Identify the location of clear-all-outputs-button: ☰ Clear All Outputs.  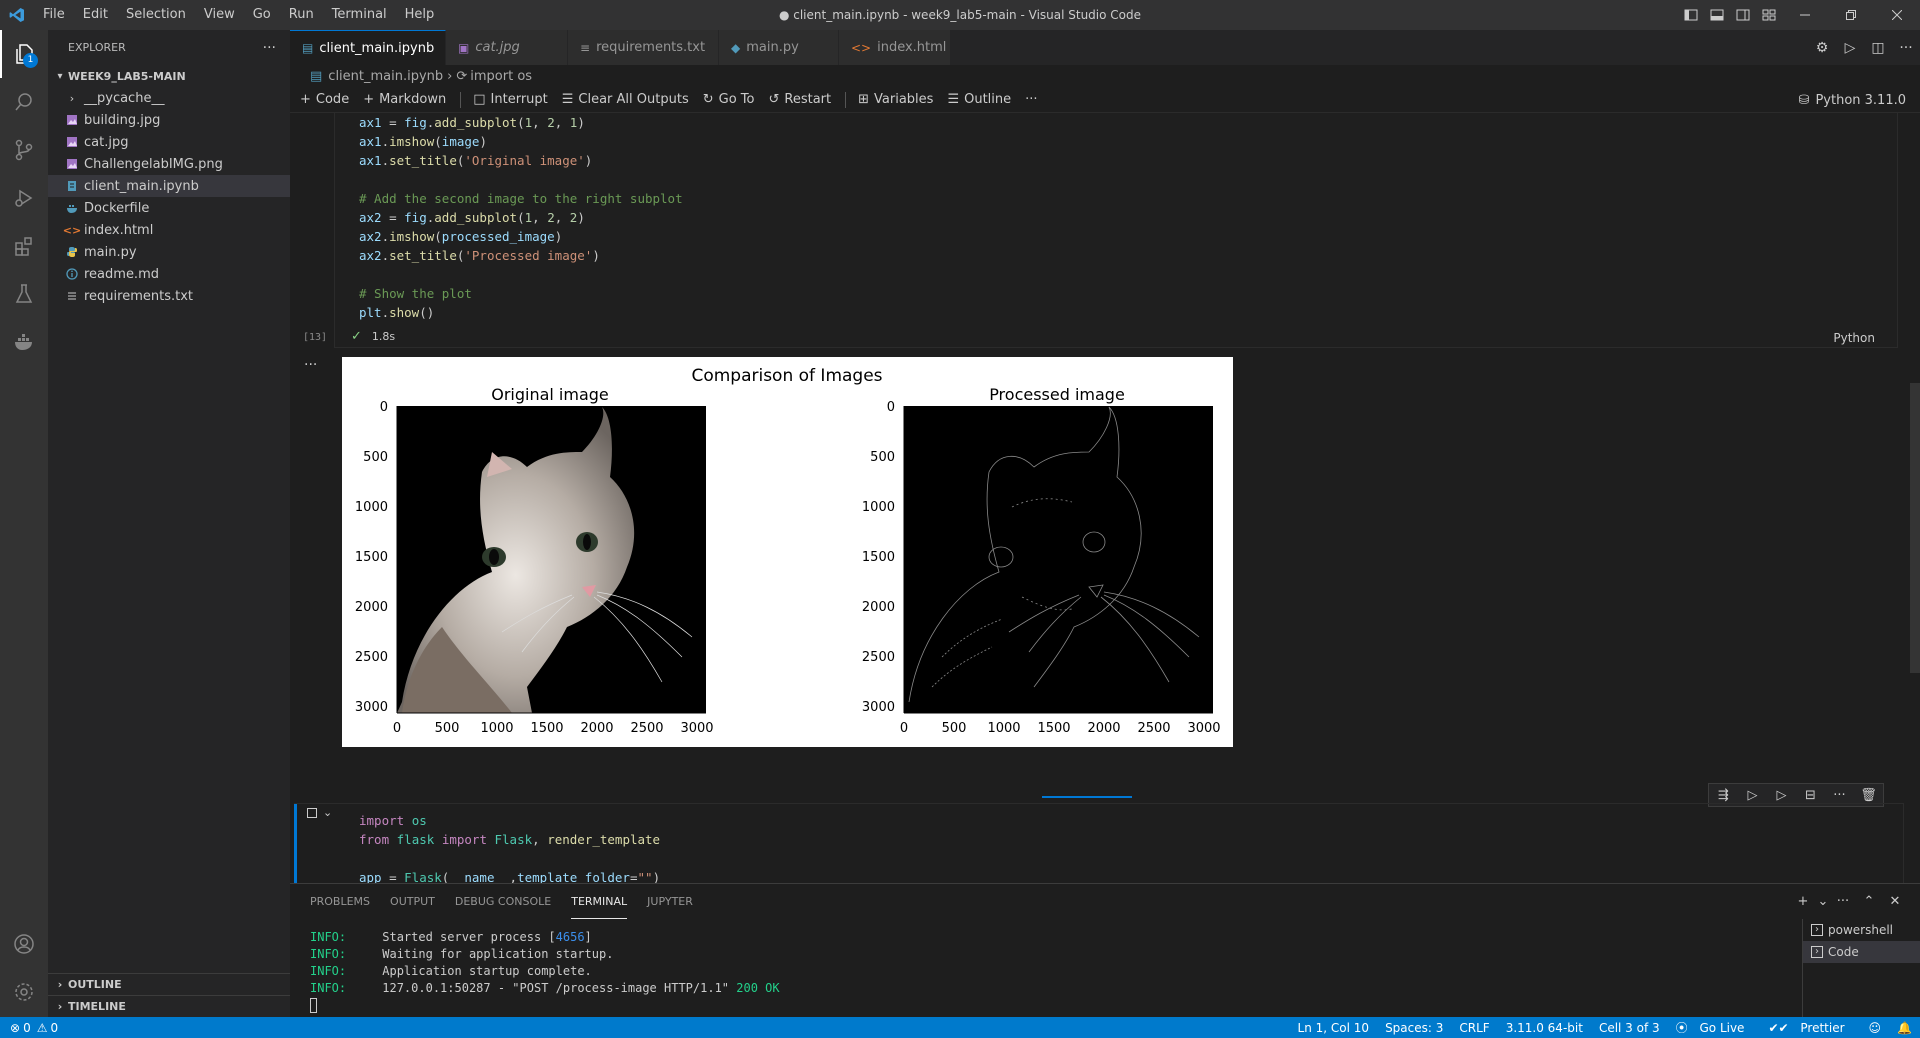
(625, 99).